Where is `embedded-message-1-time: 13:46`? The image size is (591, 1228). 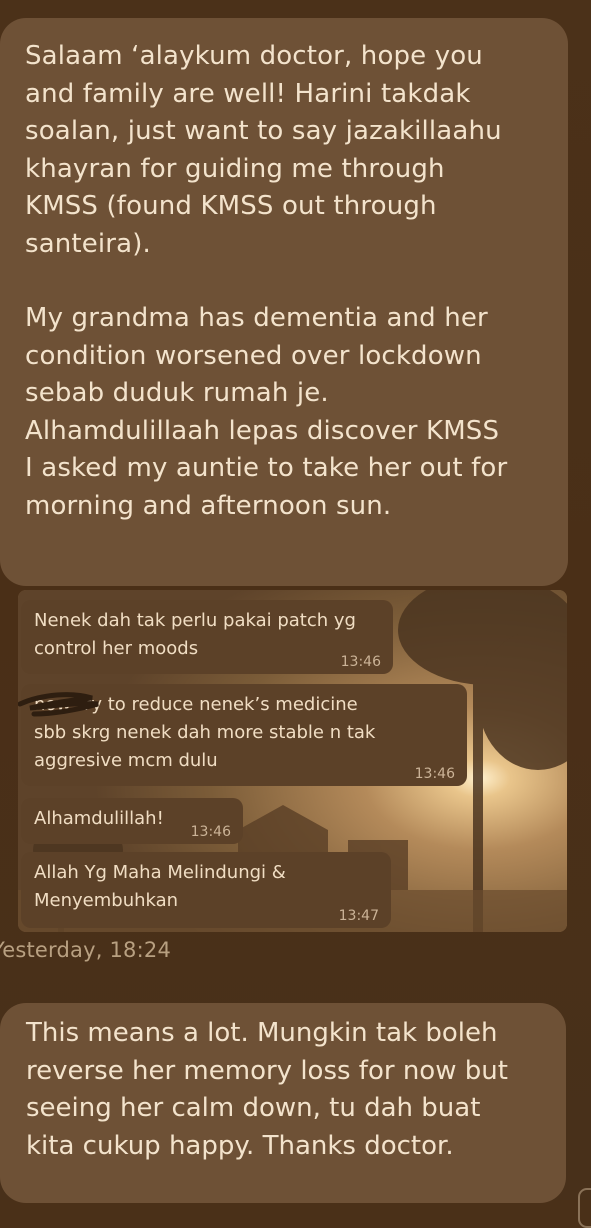
embedded-message-1-time: 13:46 is located at coordinates (360, 662).